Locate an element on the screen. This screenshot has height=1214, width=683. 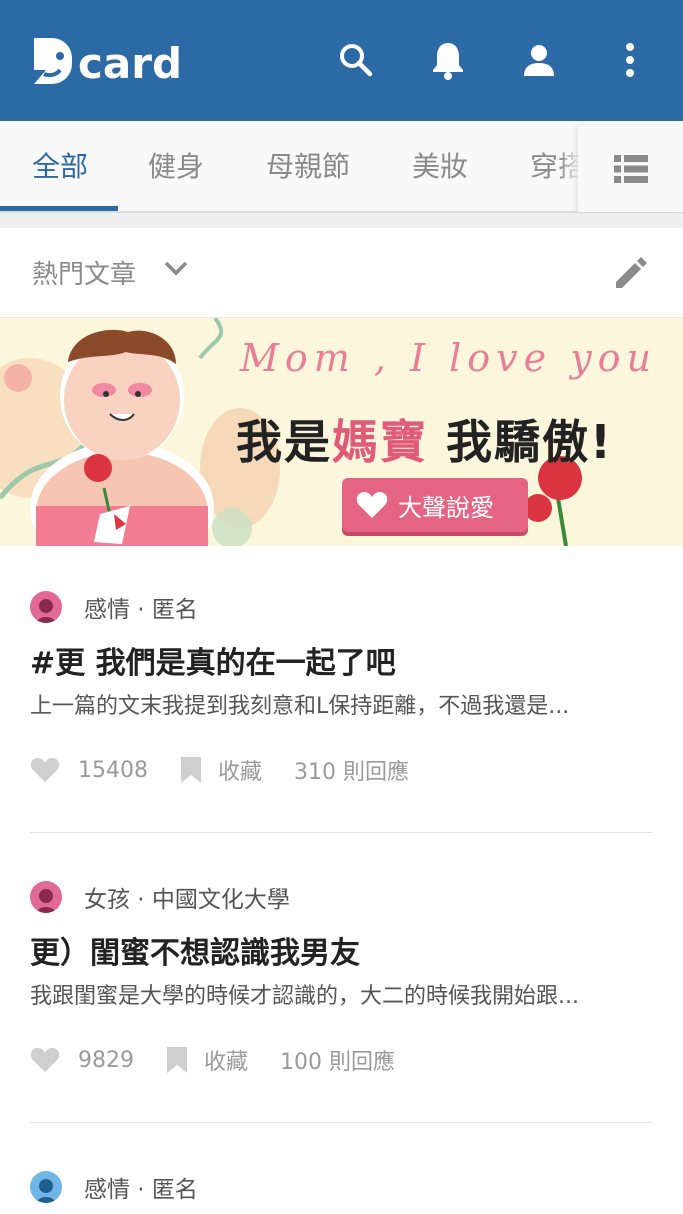
like-count: 15408 is located at coordinates (113, 770).